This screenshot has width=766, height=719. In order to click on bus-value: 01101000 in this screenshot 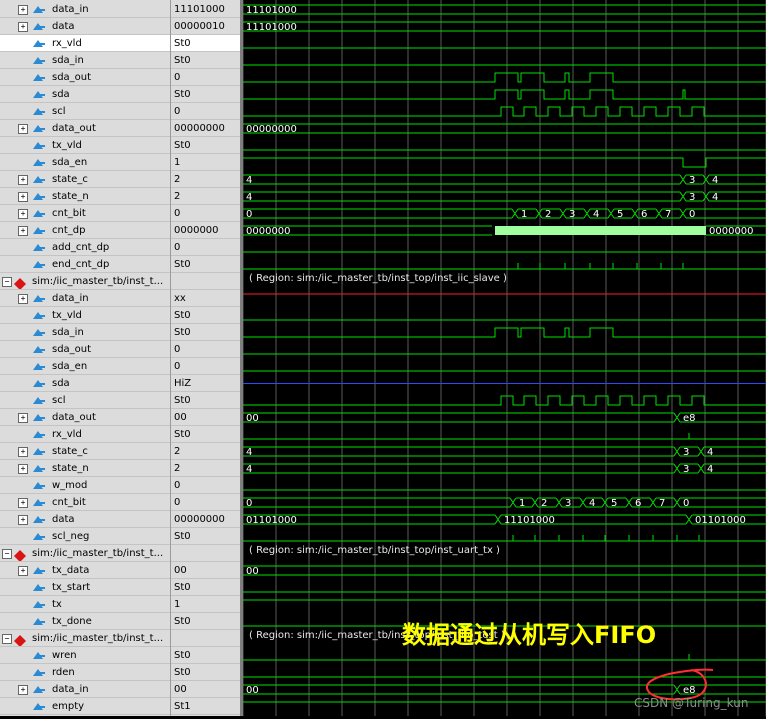, I will do `click(271, 520)`.